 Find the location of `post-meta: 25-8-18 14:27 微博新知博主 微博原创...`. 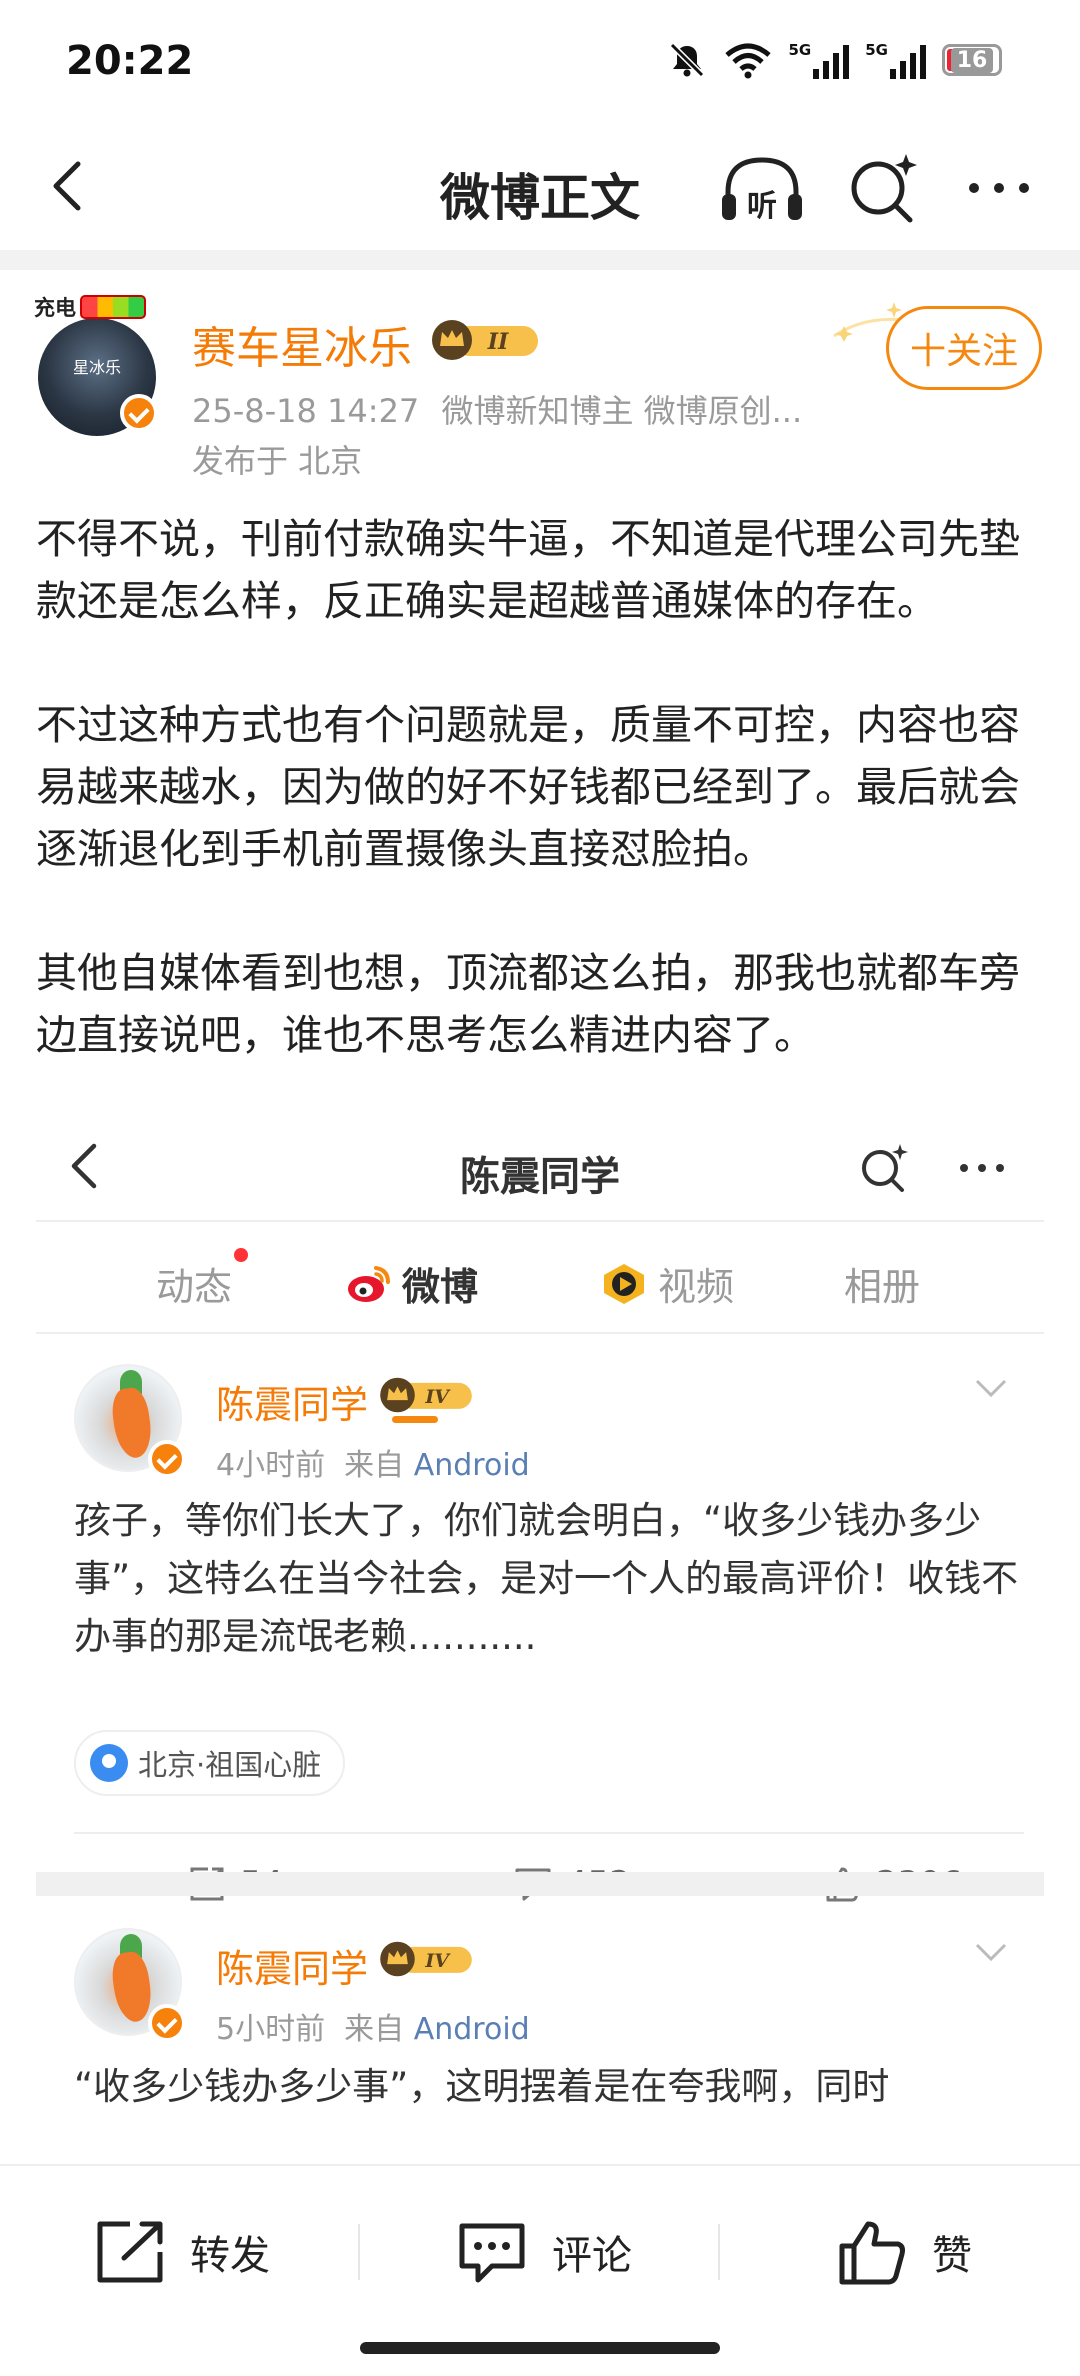

post-meta: 25-8-18 14:27 微博新知博主 微博原创... is located at coordinates (503, 409).